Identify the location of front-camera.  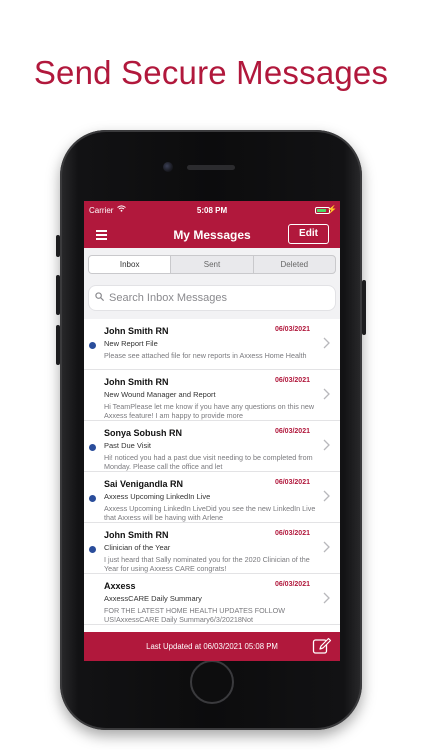
(168, 167).